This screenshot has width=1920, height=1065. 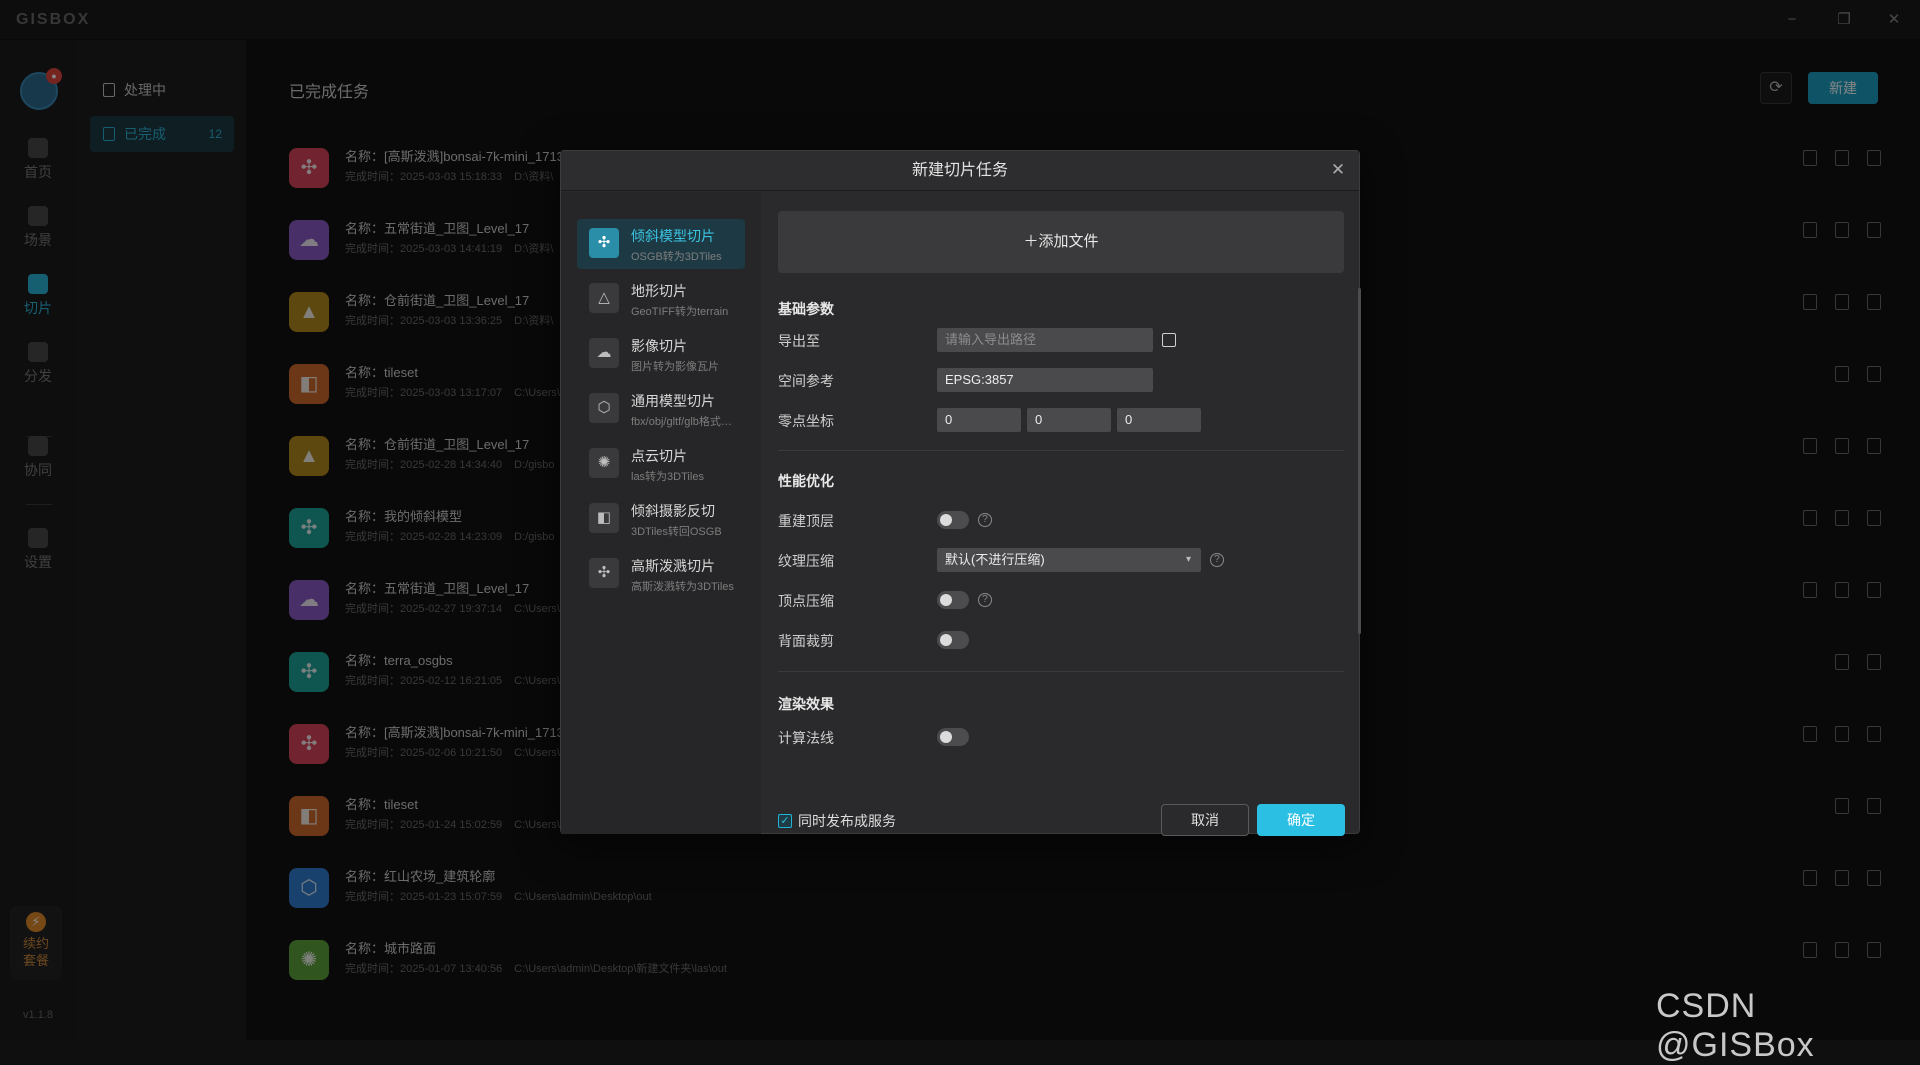 What do you see at coordinates (995, 559) in the screenshot?
I see `texture-select-value: 默认(不进行压缩)` at bounding box center [995, 559].